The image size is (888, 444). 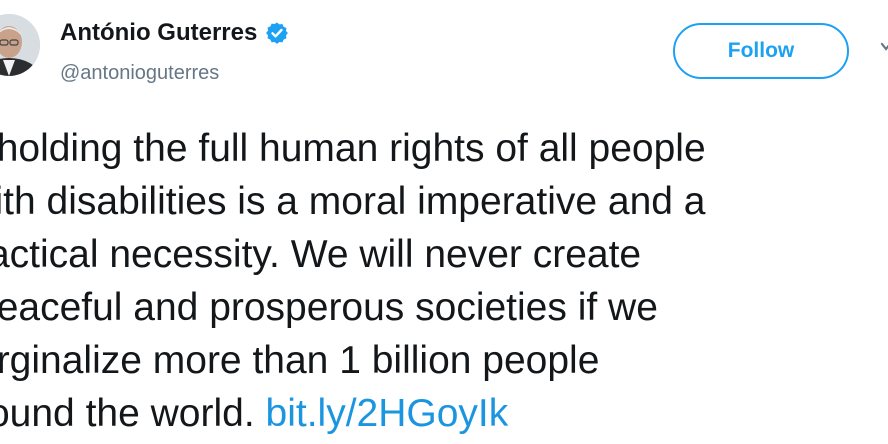 I want to click on tweet-line-4: peaceful and prosperous societies if we, so click(x=329, y=307).